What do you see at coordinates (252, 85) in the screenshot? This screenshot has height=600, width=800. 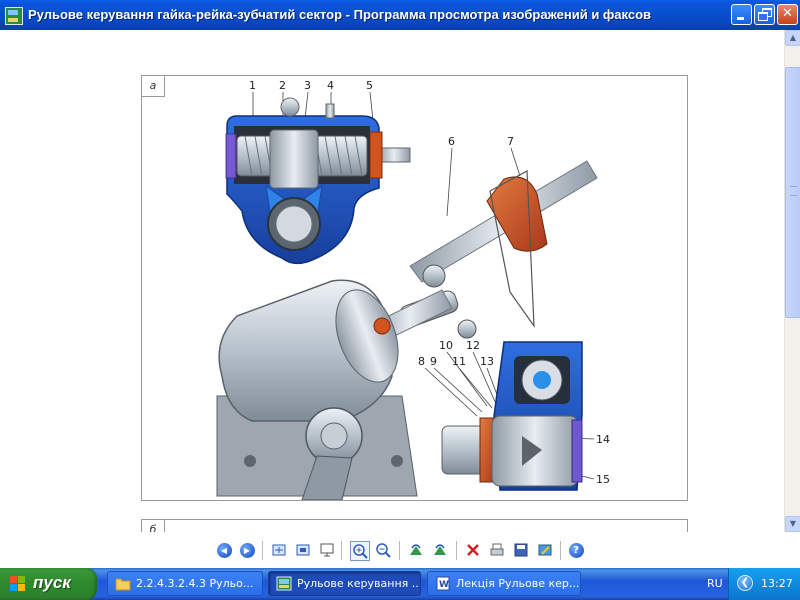 I see `callout-1: 1` at bounding box center [252, 85].